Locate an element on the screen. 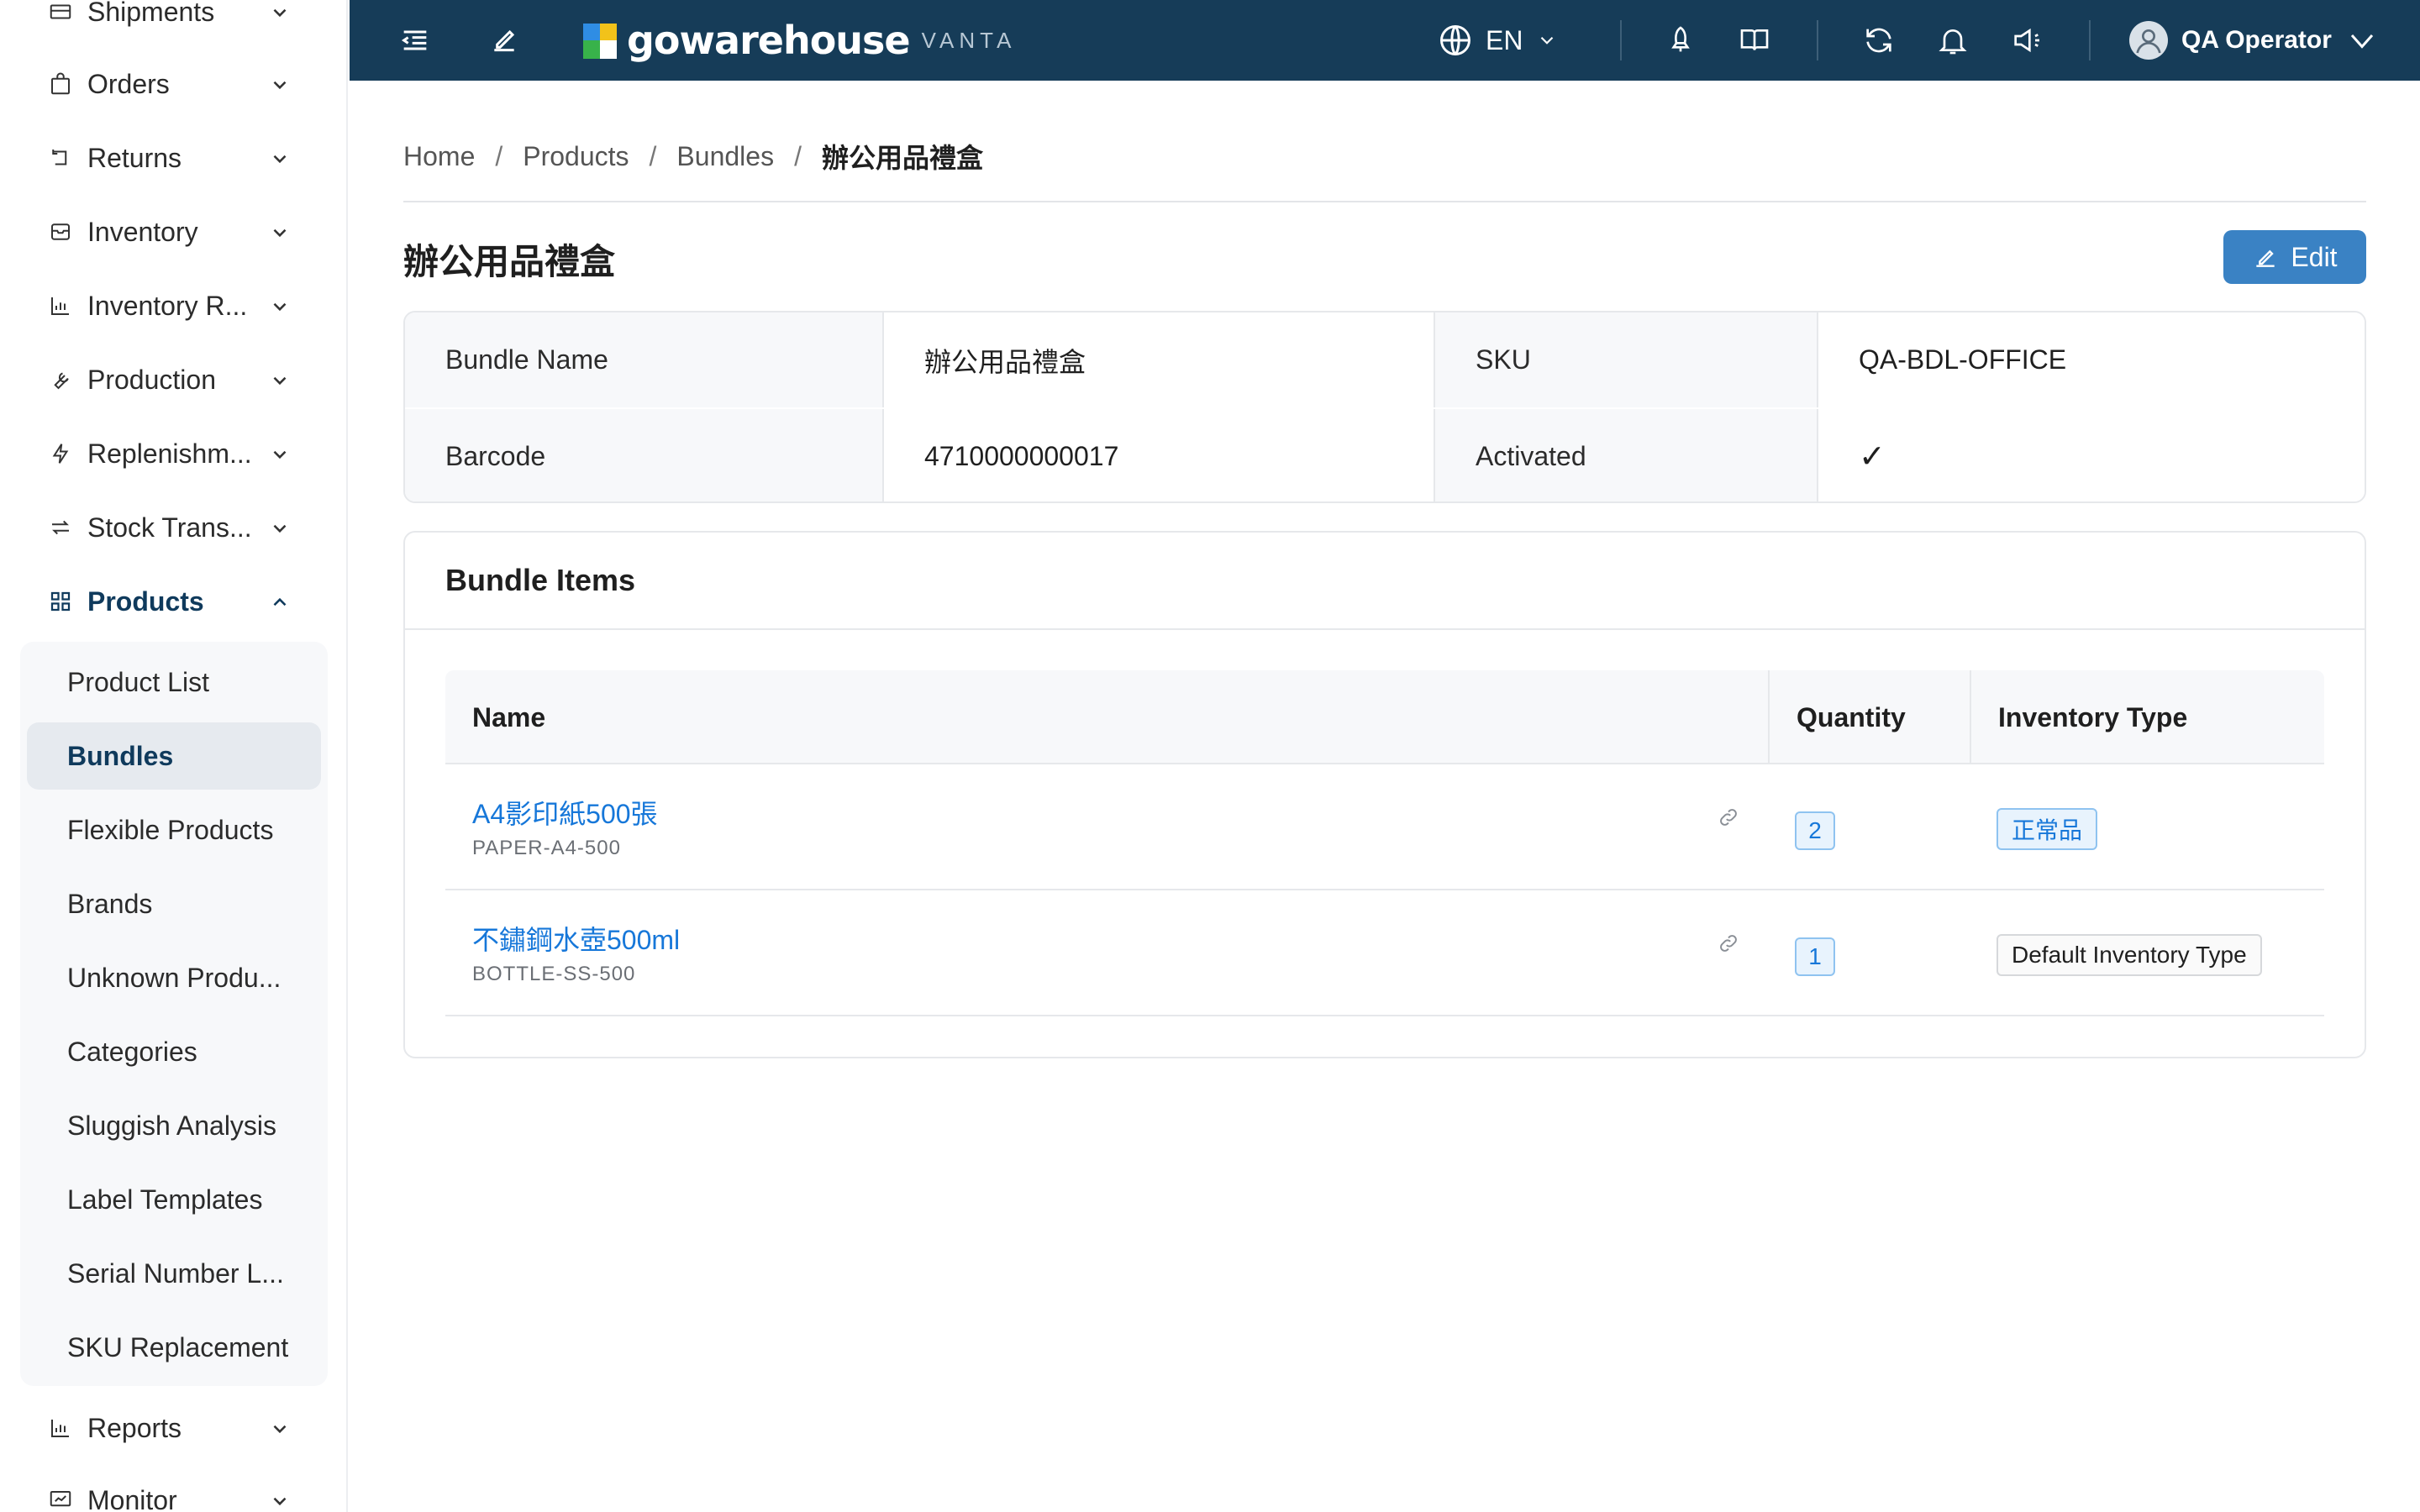  sidebar-item-label: Monitor is located at coordinates (132, 1498).